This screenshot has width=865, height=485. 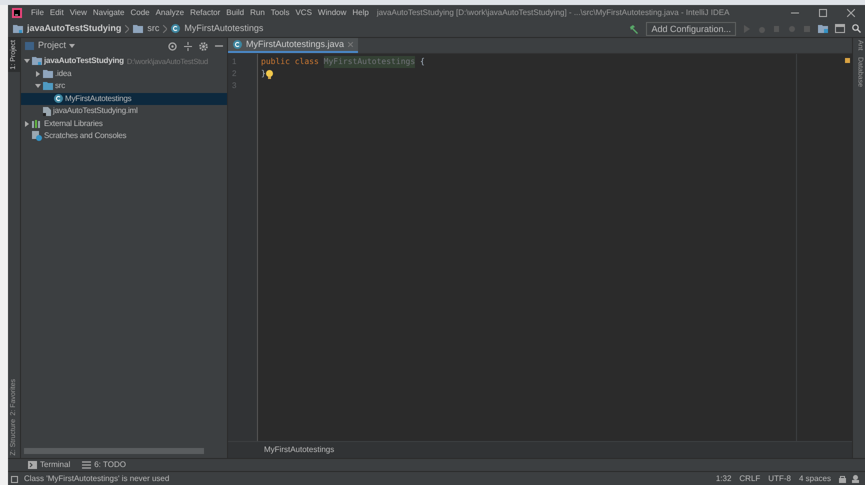 I want to click on window-title: javaAutoTestStudying [D:\work\javaAutoTestStudying] - ...\src\MyFirstAutotesting.java - IntelliJ IDEA, so click(x=553, y=12).